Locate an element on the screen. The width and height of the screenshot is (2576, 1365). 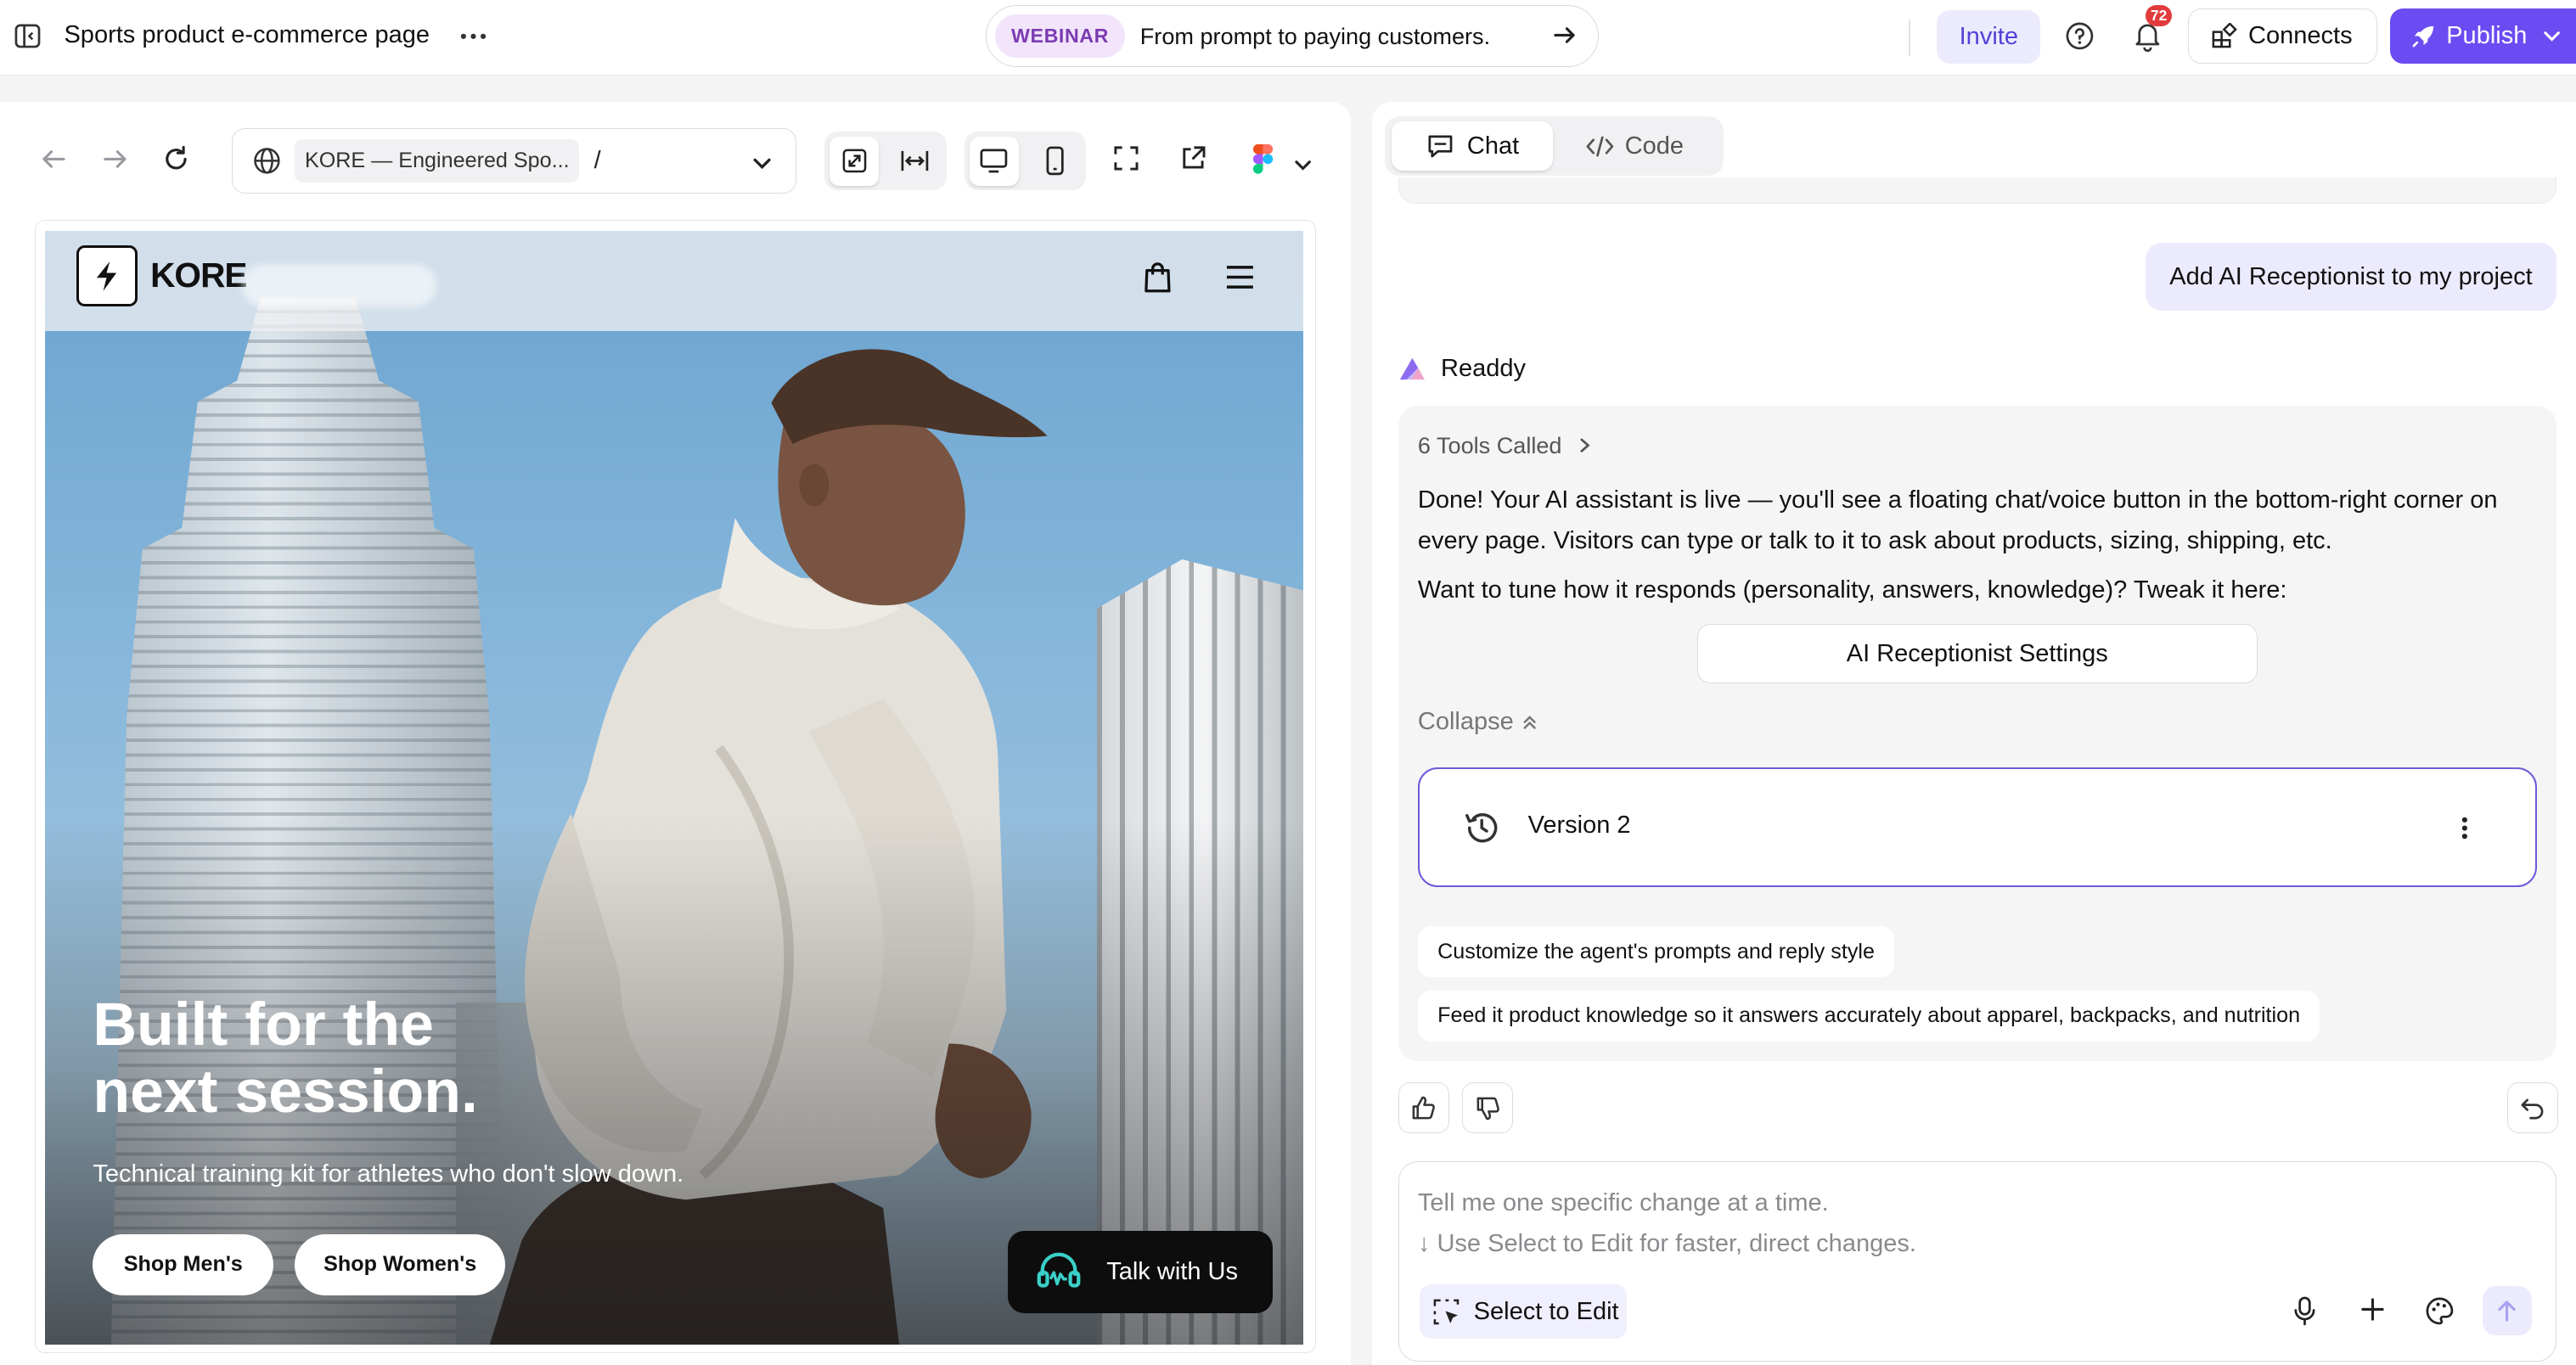
fullscreen-icon is located at coordinates (1126, 161).